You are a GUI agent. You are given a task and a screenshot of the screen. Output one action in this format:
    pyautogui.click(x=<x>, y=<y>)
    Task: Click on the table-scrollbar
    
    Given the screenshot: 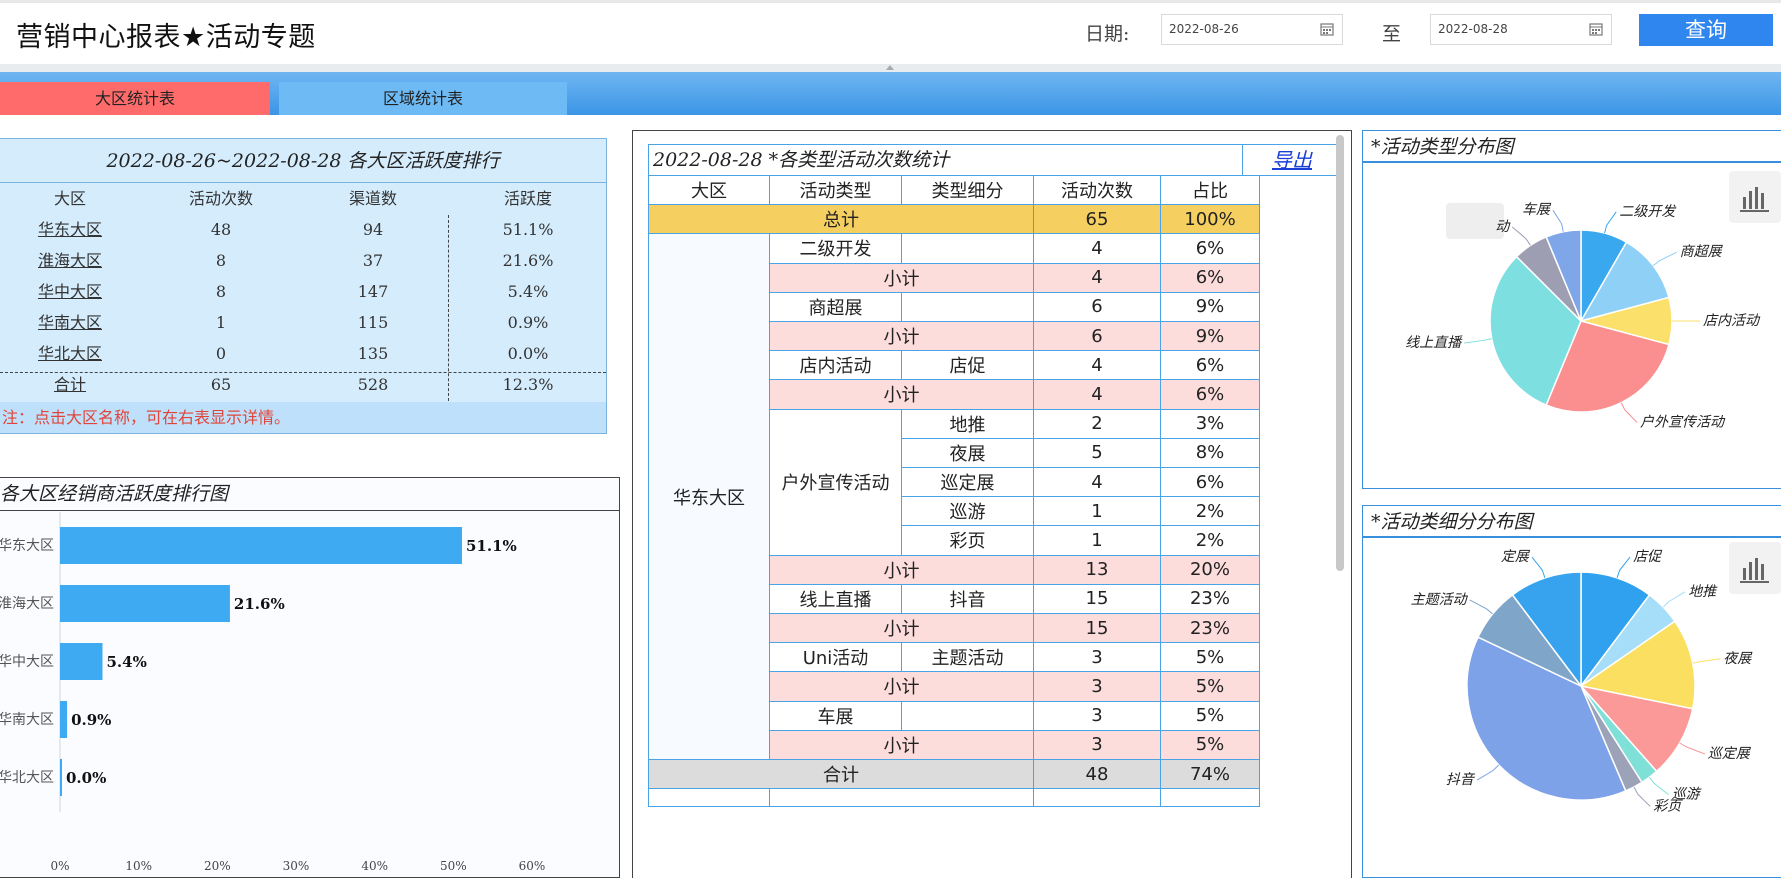 What is the action you would take?
    pyautogui.click(x=1340, y=353)
    